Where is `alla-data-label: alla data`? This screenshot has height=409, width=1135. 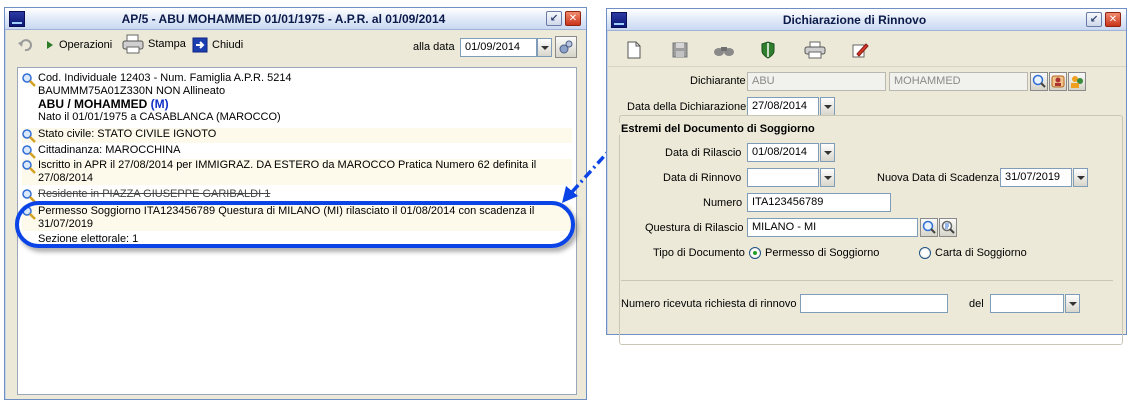 alla-data-label: alla data is located at coordinates (434, 47).